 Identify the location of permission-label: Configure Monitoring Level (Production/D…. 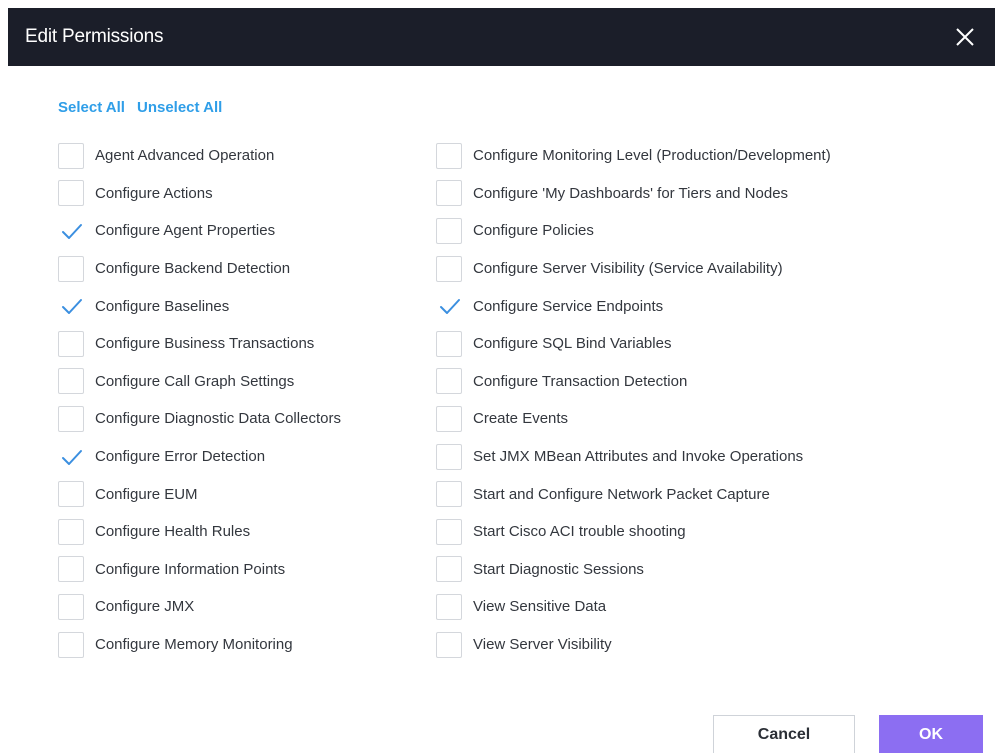
(652, 156).